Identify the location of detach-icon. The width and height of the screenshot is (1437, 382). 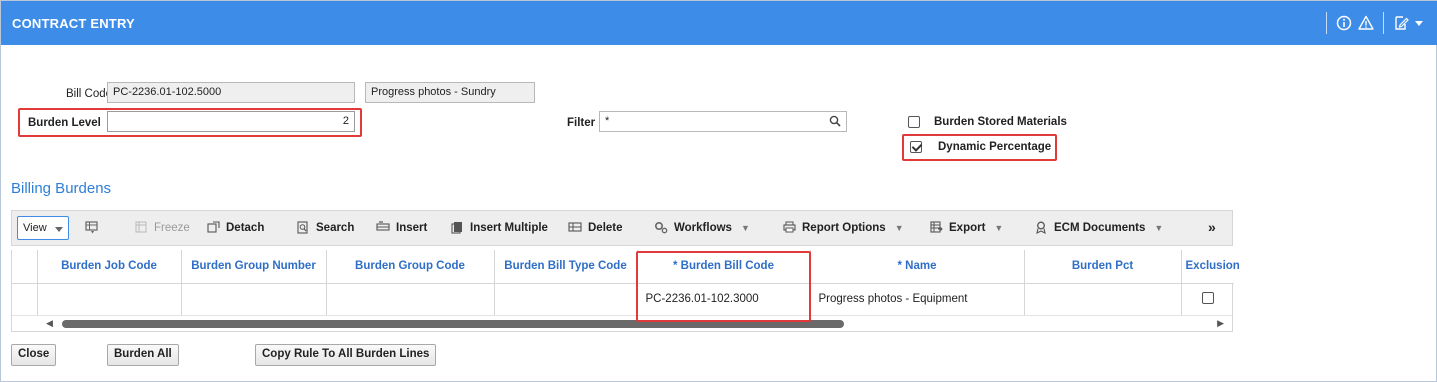
(213, 227).